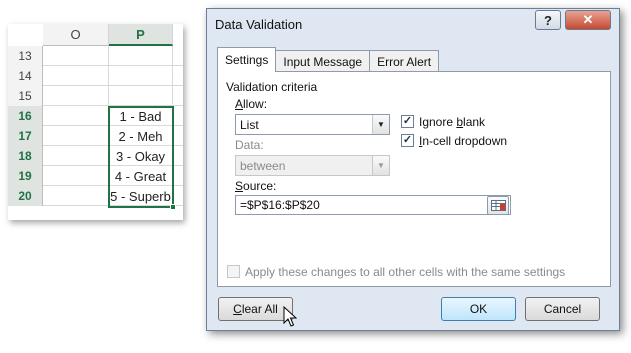 This screenshot has height=353, width=631. What do you see at coordinates (173, 207) in the screenshot?
I see `fill-handle` at bounding box center [173, 207].